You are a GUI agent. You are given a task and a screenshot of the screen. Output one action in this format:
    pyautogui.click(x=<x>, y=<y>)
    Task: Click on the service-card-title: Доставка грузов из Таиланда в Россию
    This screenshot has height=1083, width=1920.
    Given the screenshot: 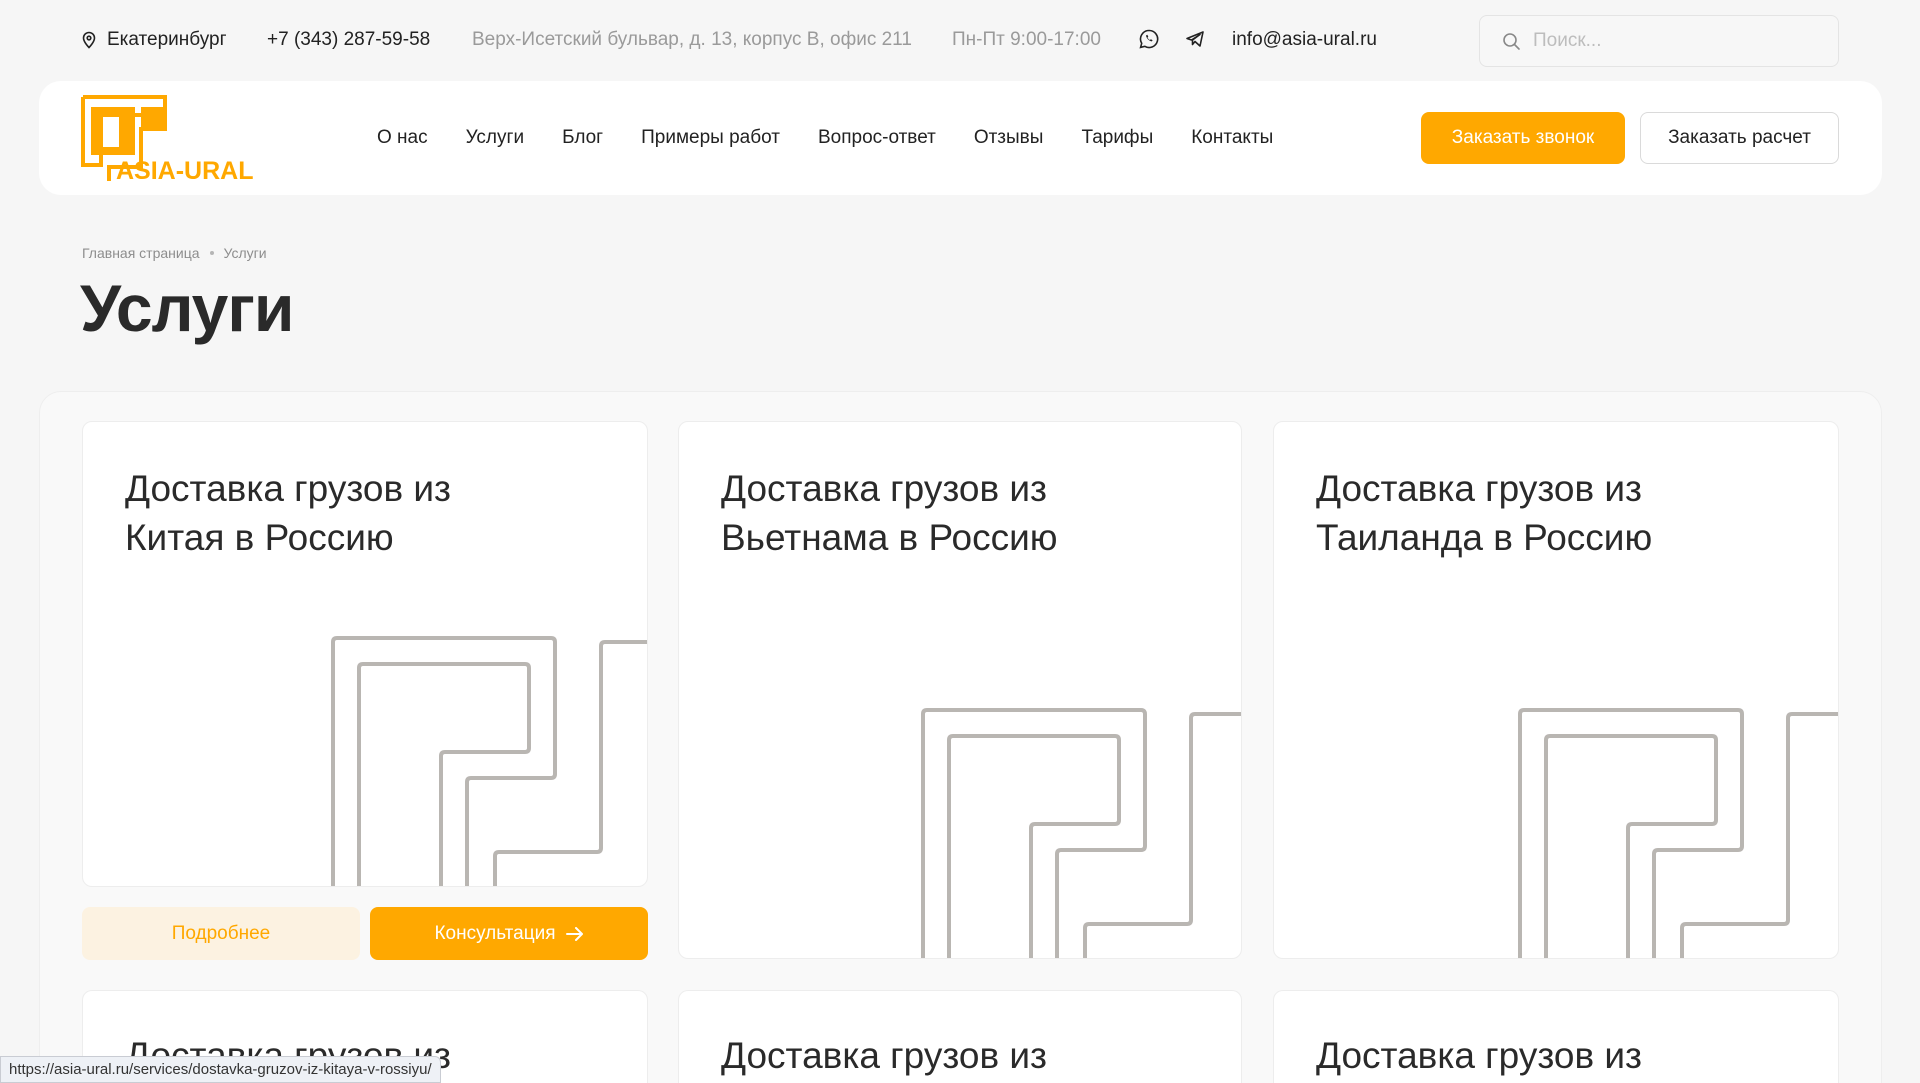 What is the action you would take?
    pyautogui.click(x=1484, y=513)
    